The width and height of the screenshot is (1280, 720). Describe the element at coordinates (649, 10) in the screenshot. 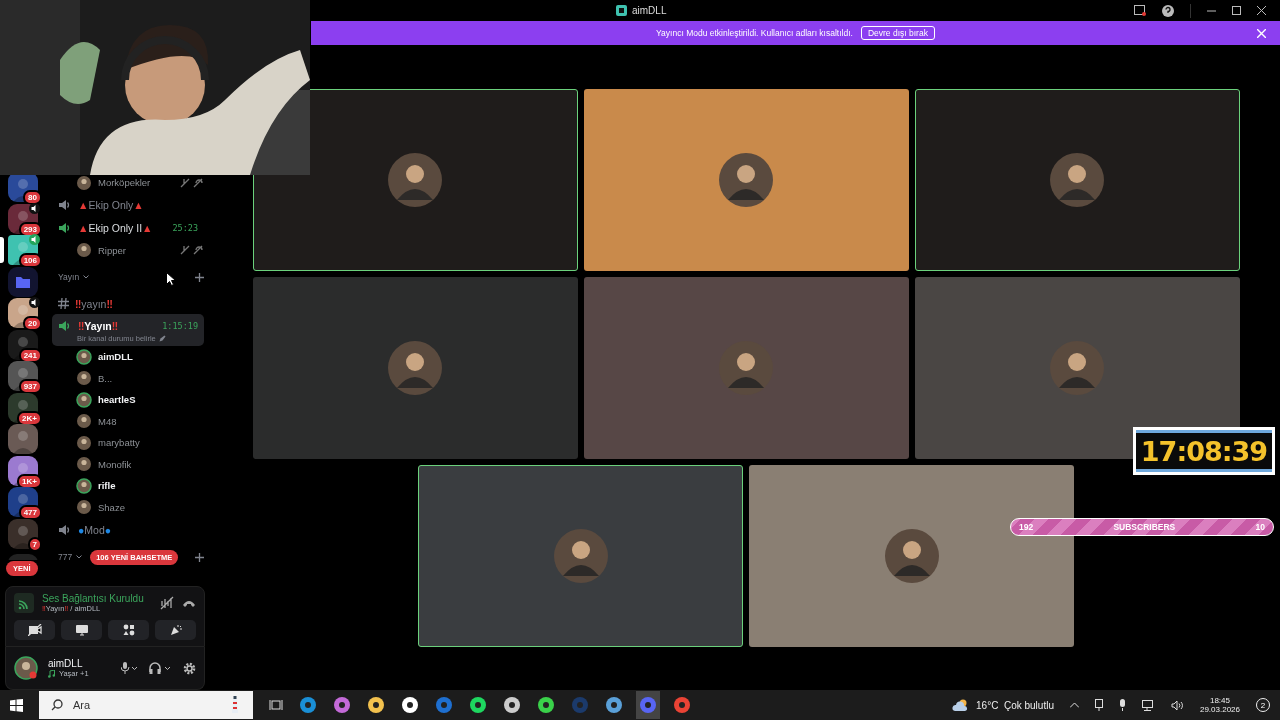

I see `window-title: aimDLL` at that location.